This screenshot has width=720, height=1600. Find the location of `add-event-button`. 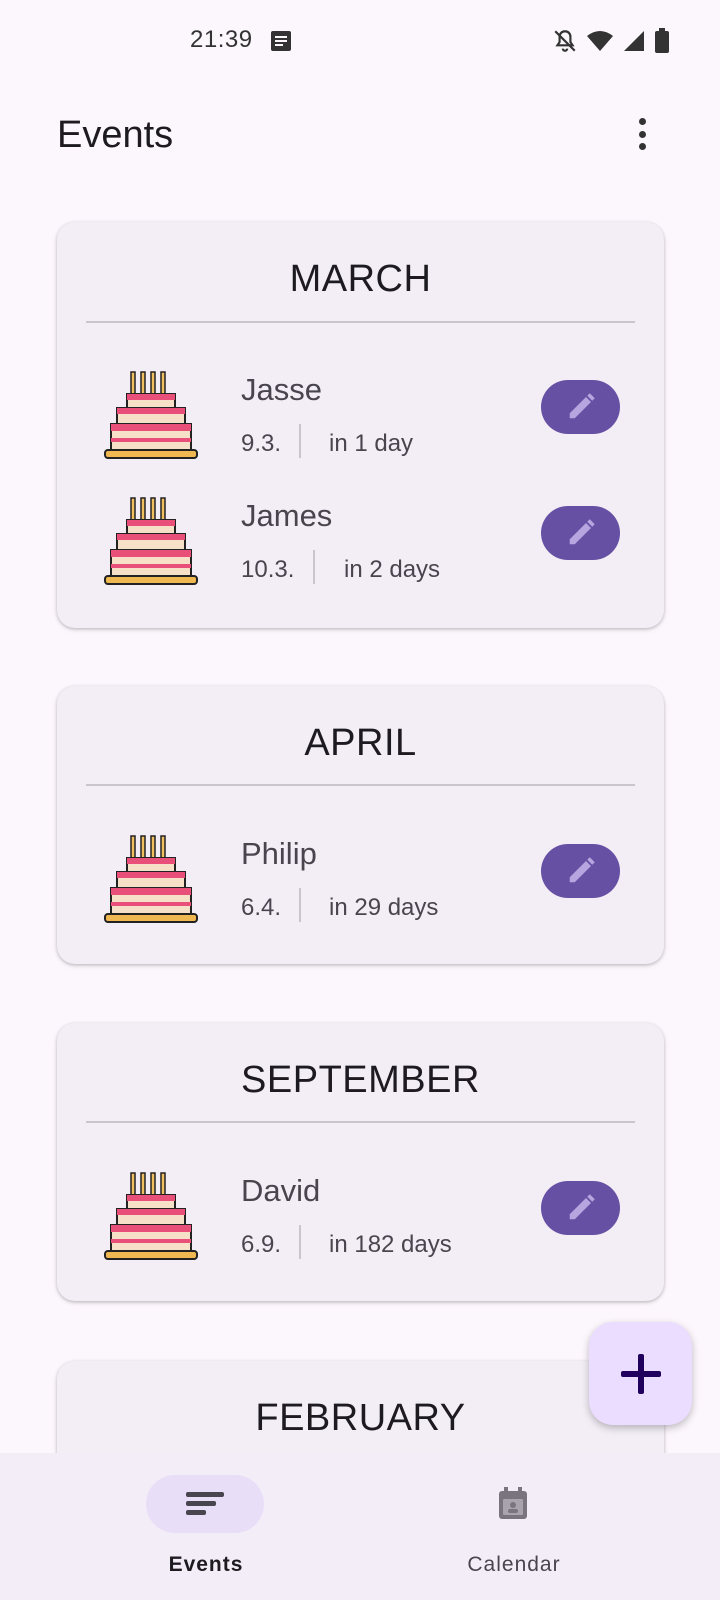

add-event-button is located at coordinates (640, 1373).